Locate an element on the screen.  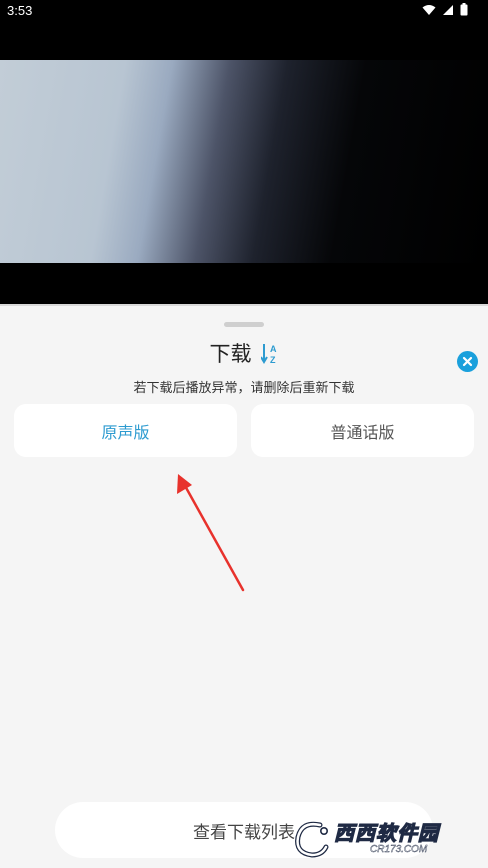
drag-handle is located at coordinates (244, 324).